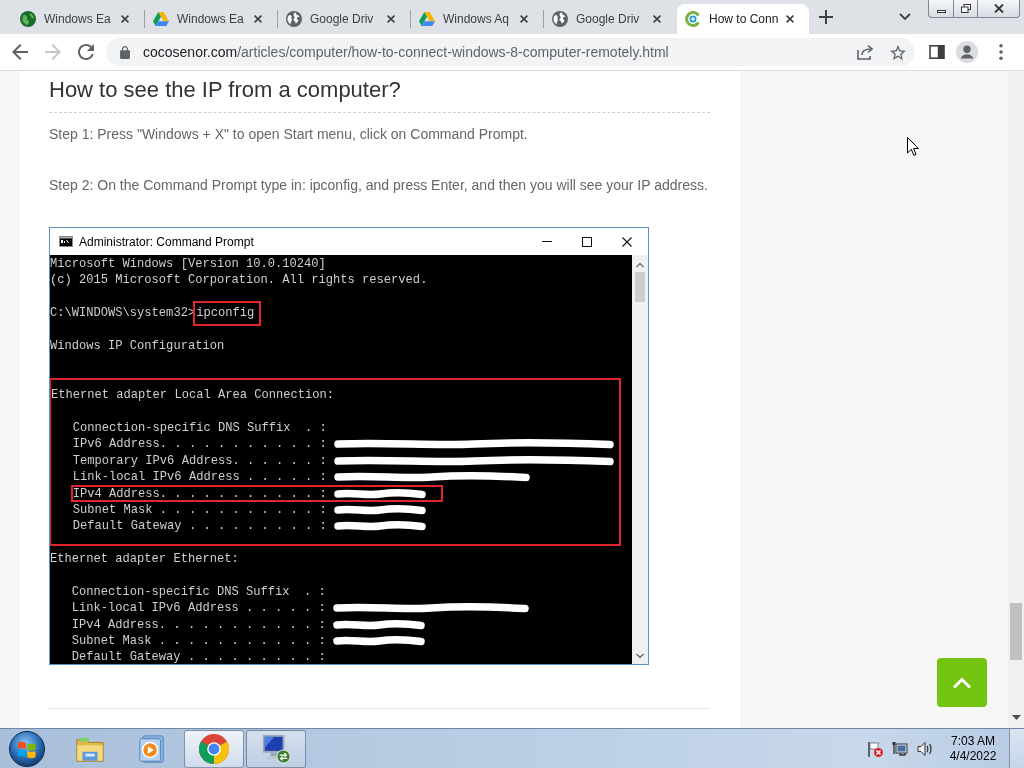 This screenshot has height=768, width=1024. Describe the element at coordinates (239, 280) in the screenshot. I see `console-text: (c) 2015 Microsoft Corporation. All rights reserved.` at that location.